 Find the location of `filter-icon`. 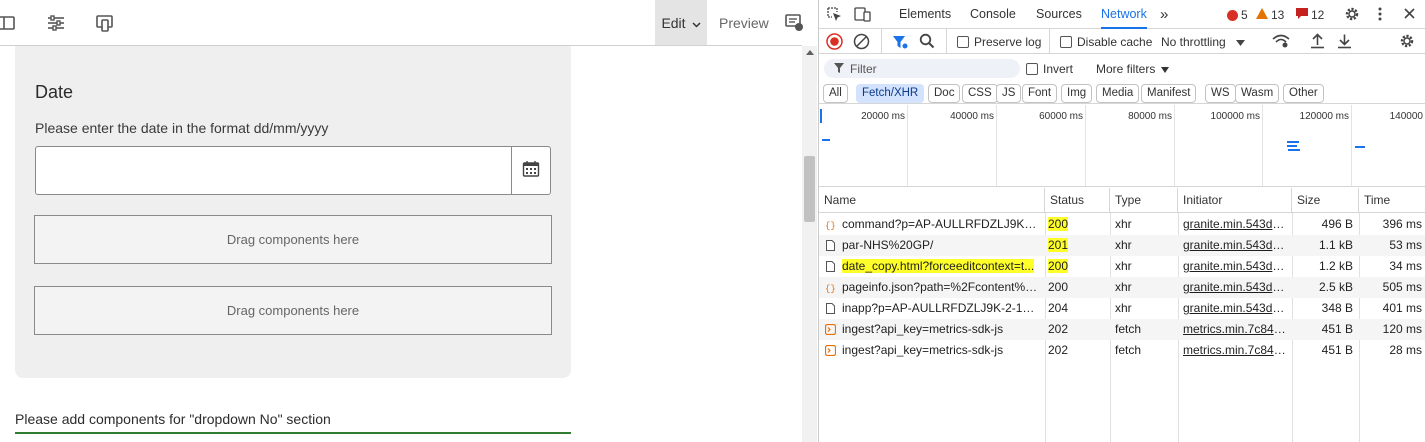

filter-icon is located at coordinates (839, 69).